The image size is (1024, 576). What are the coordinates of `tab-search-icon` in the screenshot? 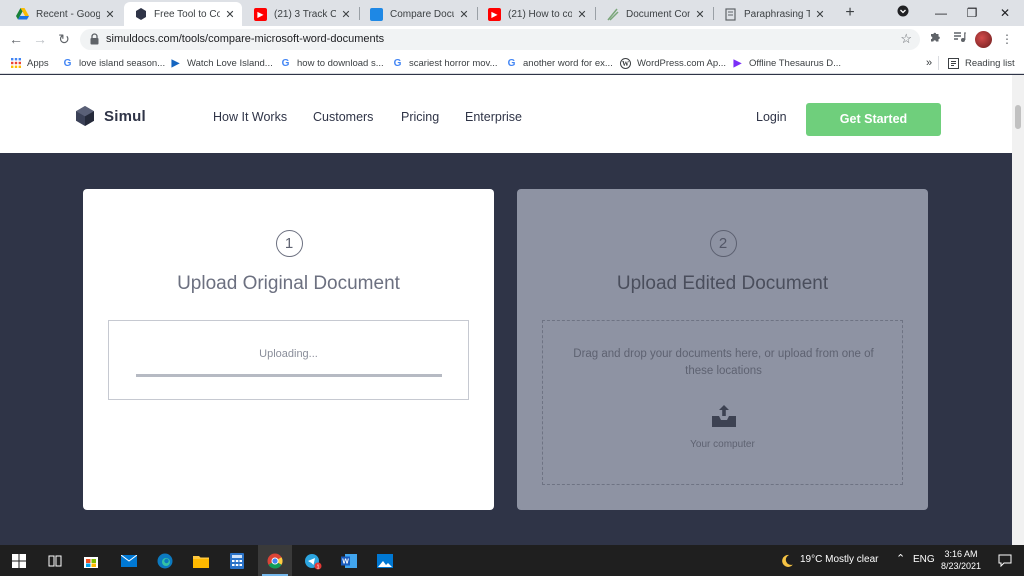 It's located at (903, 13).